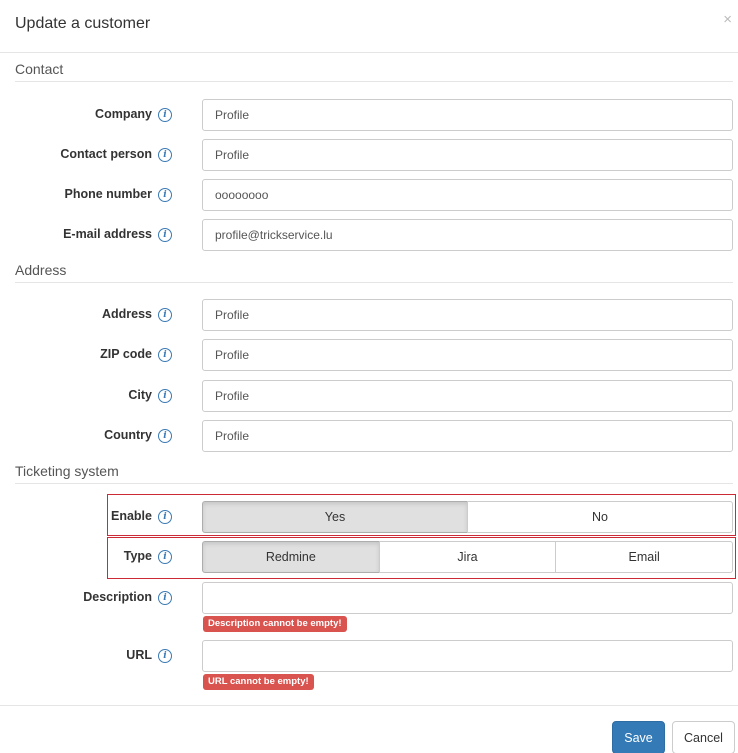  Describe the element at coordinates (644, 557) in the screenshot. I see `type-email-button: Email` at that location.